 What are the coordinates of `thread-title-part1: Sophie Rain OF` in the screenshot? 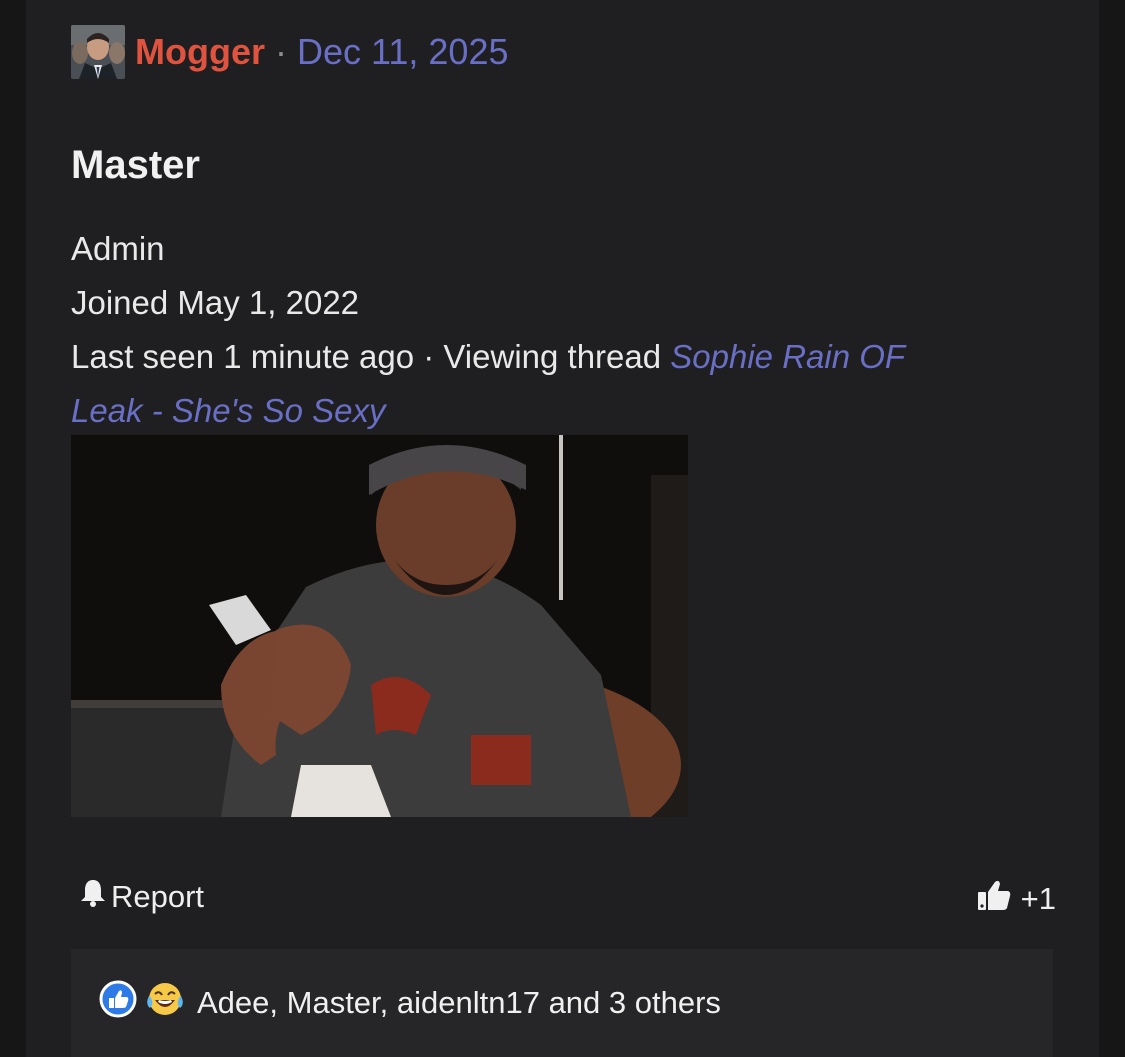 It's located at (788, 356).